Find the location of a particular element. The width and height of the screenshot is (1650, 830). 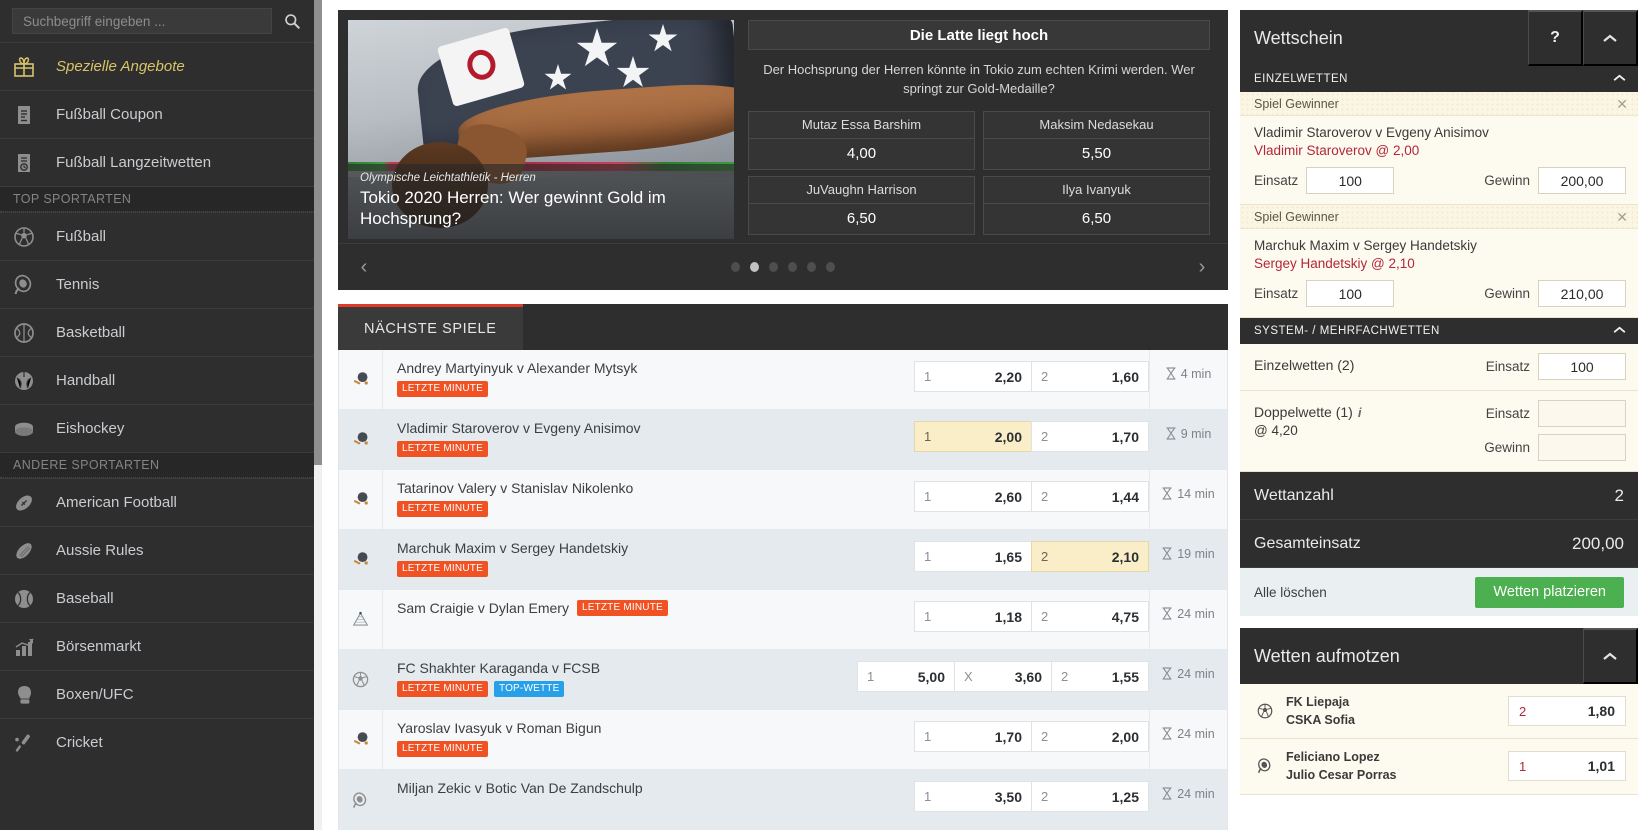

market-key: 1 is located at coordinates (928, 616).